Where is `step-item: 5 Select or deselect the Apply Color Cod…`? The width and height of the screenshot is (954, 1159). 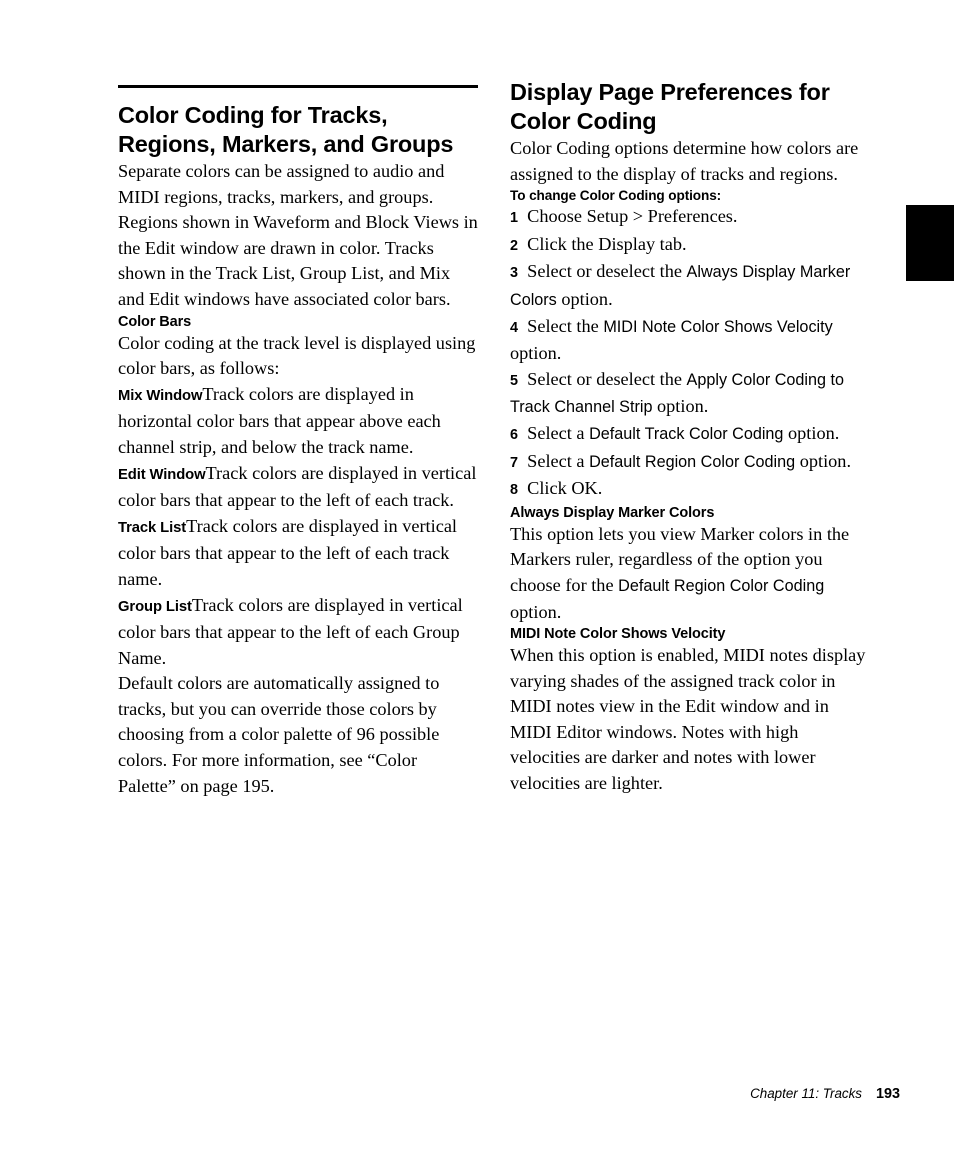 step-item: 5 Select or deselect the Apply Color Cod… is located at coordinates (690, 394).